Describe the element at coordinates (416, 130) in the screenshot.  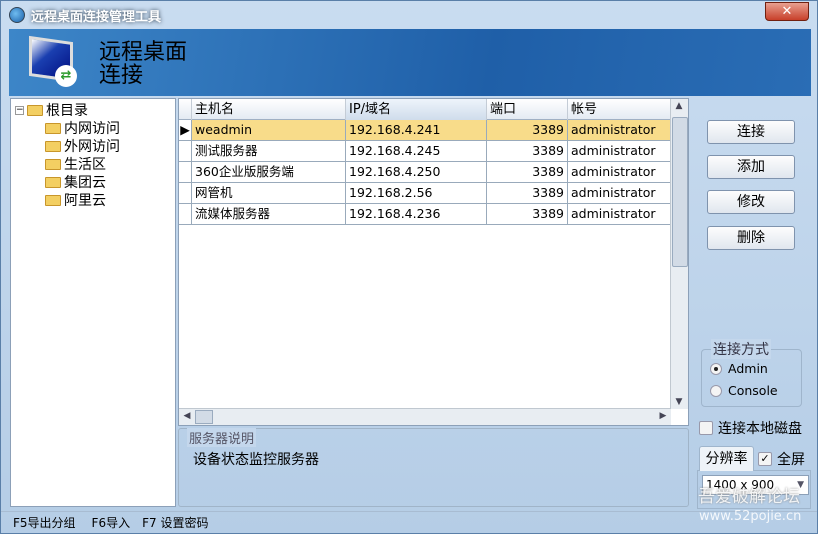
I see `cell-ip: 192.168.4.241` at that location.